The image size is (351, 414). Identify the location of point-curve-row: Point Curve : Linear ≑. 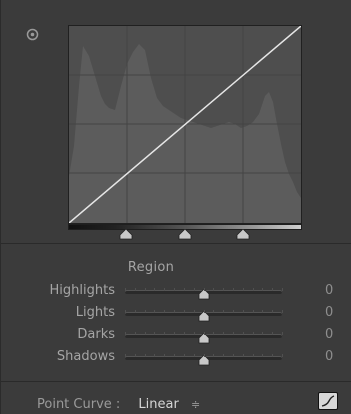
(118, 404).